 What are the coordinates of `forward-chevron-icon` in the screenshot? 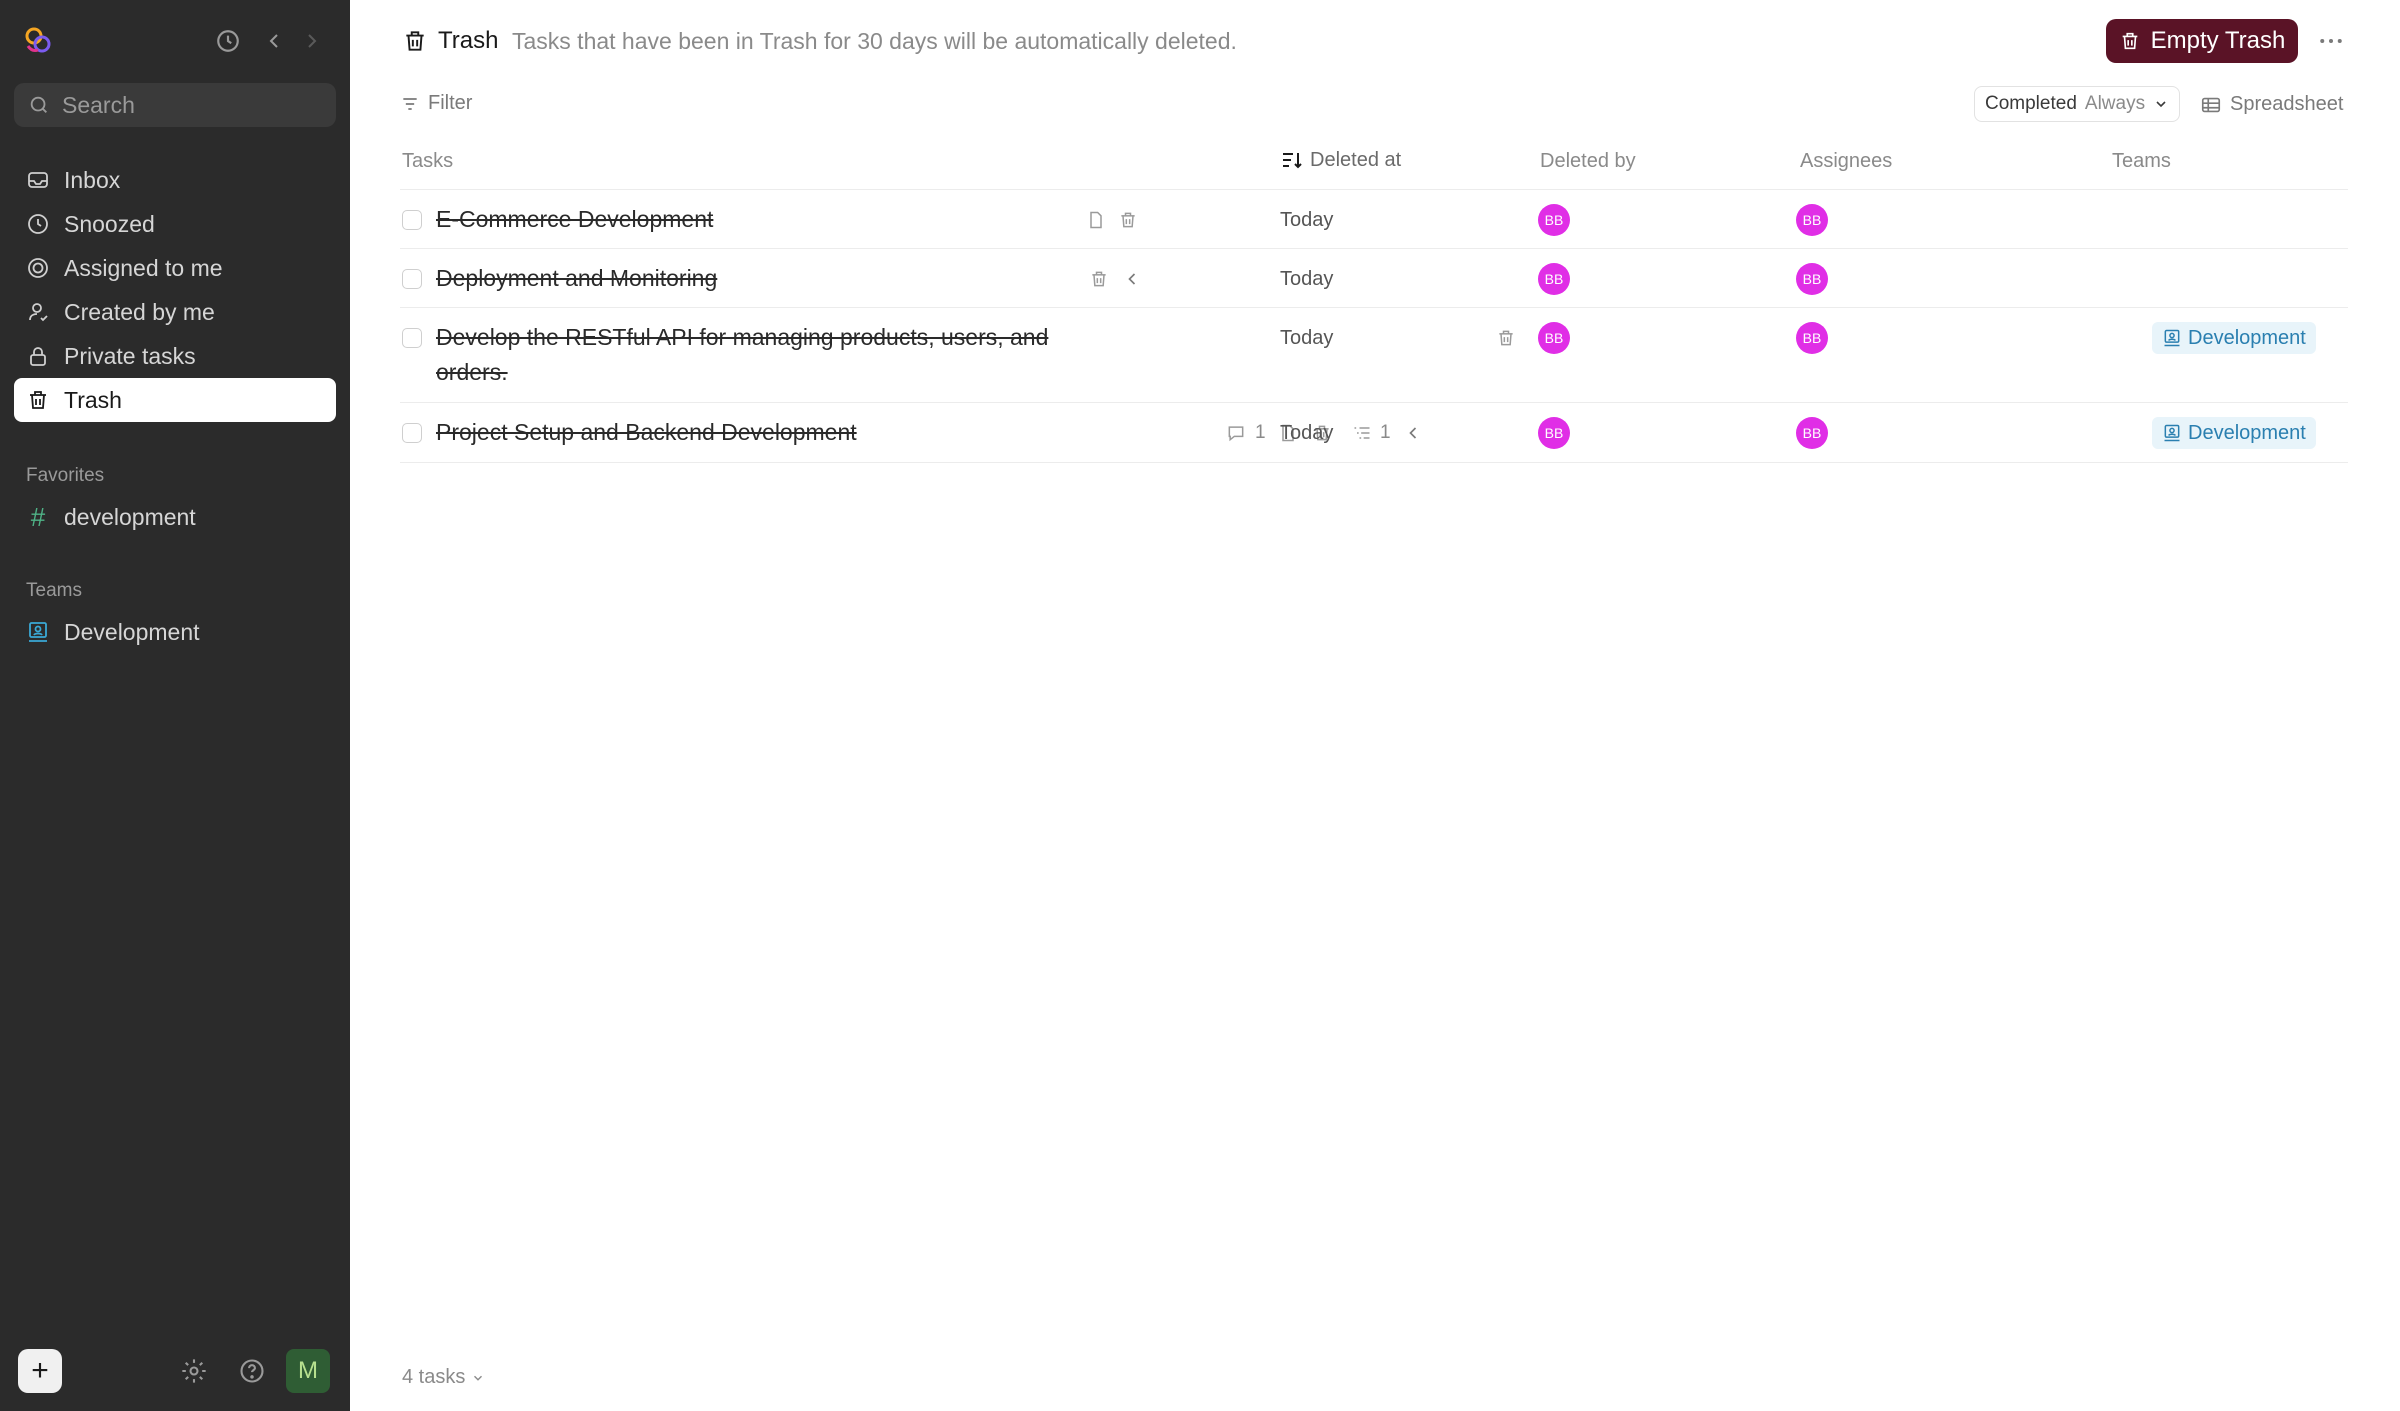 It's located at (312, 41).